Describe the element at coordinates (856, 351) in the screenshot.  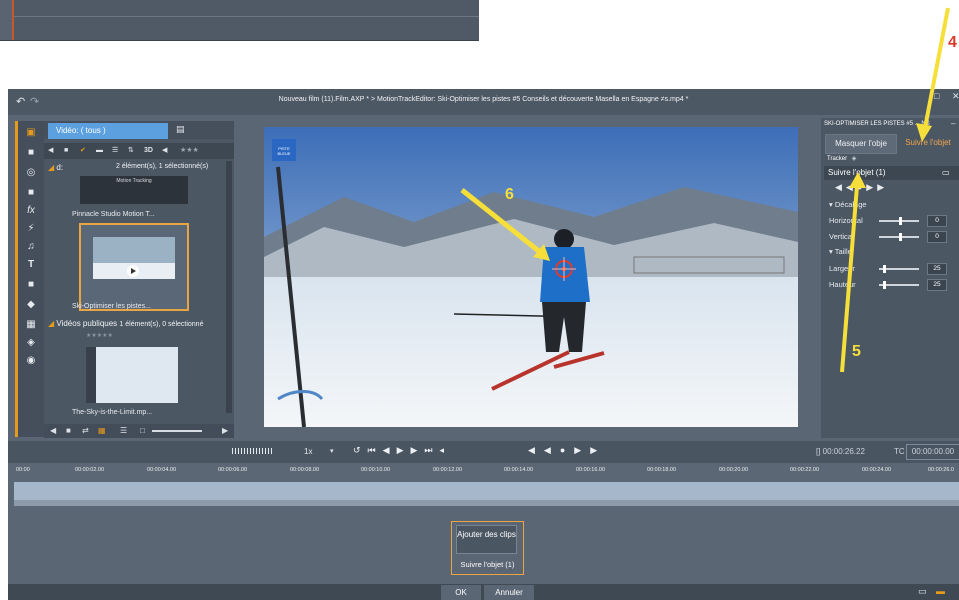
I see `annotation-number-5: 5` at that location.